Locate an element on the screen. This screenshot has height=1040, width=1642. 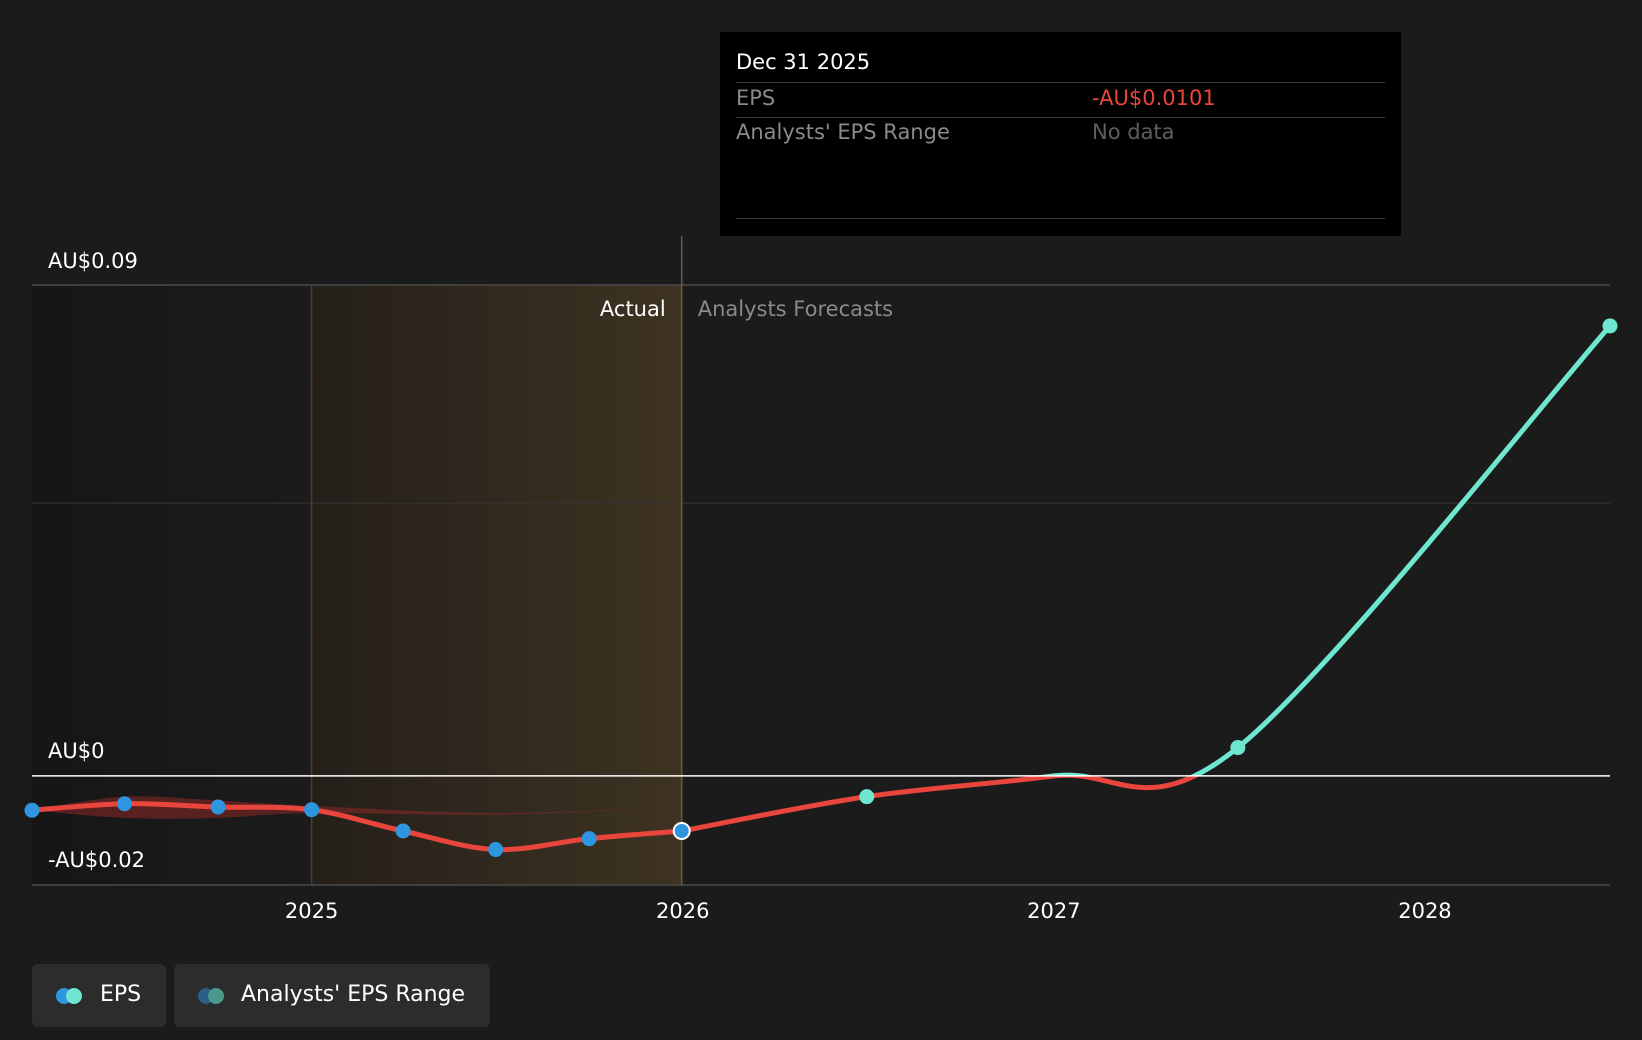
legend-eps-label: EPS is located at coordinates (121, 994).